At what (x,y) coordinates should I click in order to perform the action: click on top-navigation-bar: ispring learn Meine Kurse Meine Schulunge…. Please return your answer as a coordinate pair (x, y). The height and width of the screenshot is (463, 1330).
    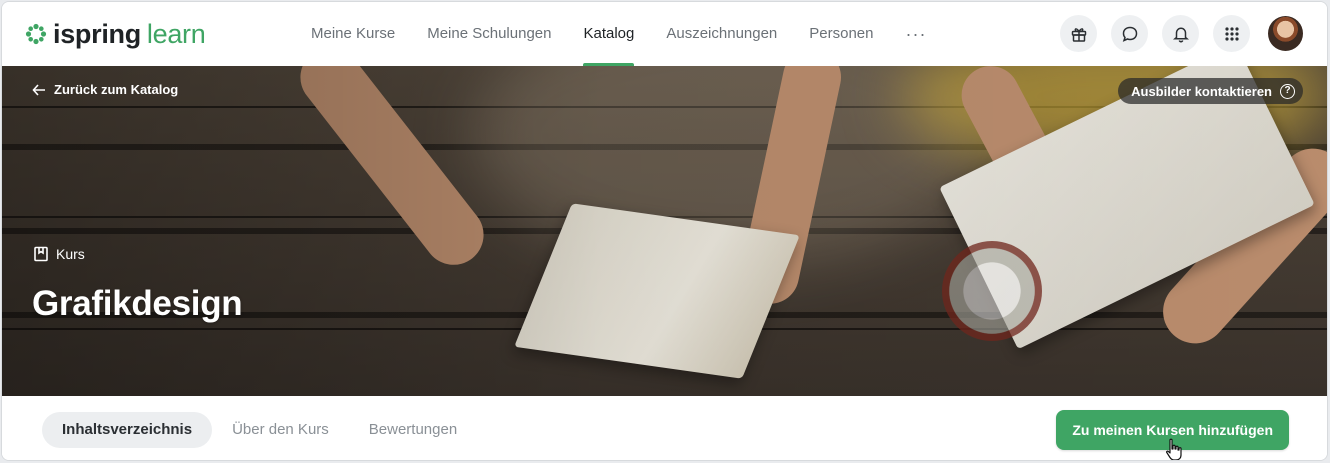
    Looking at the image, I should click on (664, 34).